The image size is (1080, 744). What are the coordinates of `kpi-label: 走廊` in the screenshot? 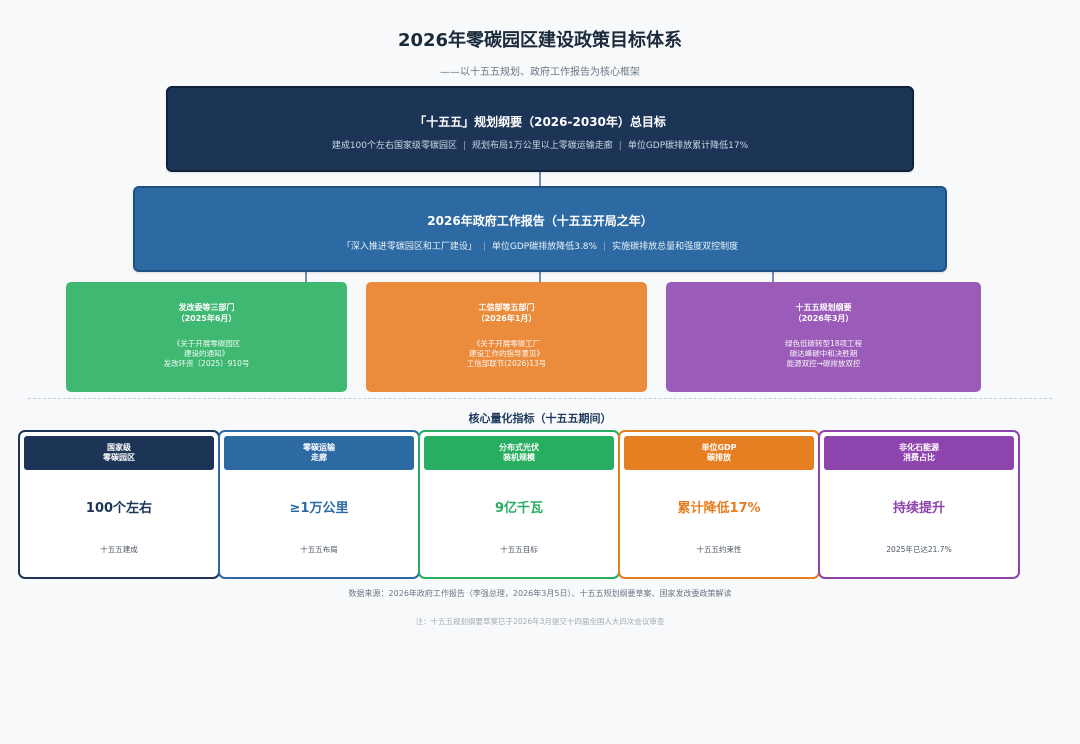 It's located at (319, 457).